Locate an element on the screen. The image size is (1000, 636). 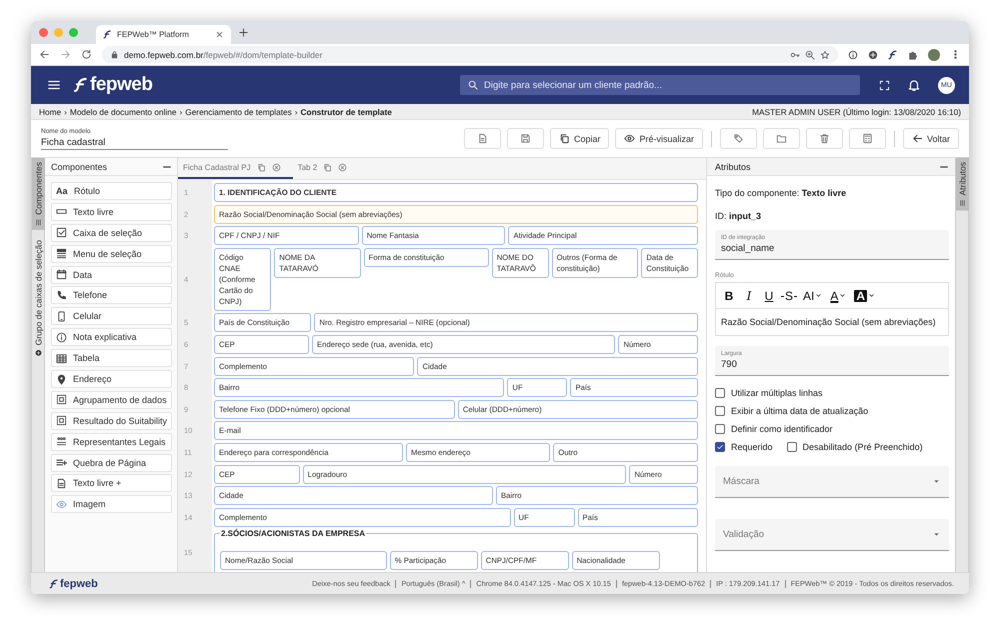
component-item: Menu de seleção is located at coordinates (111, 253).